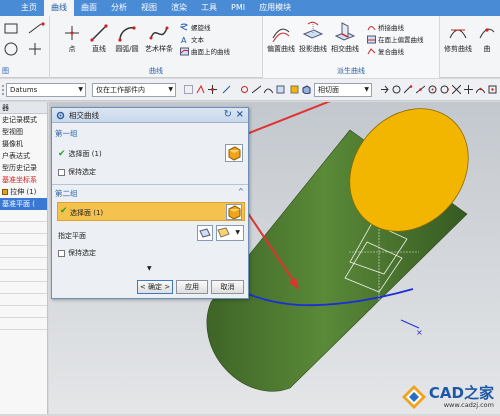  I want to click on tangent-face-value: 相切面, so click(328, 90).